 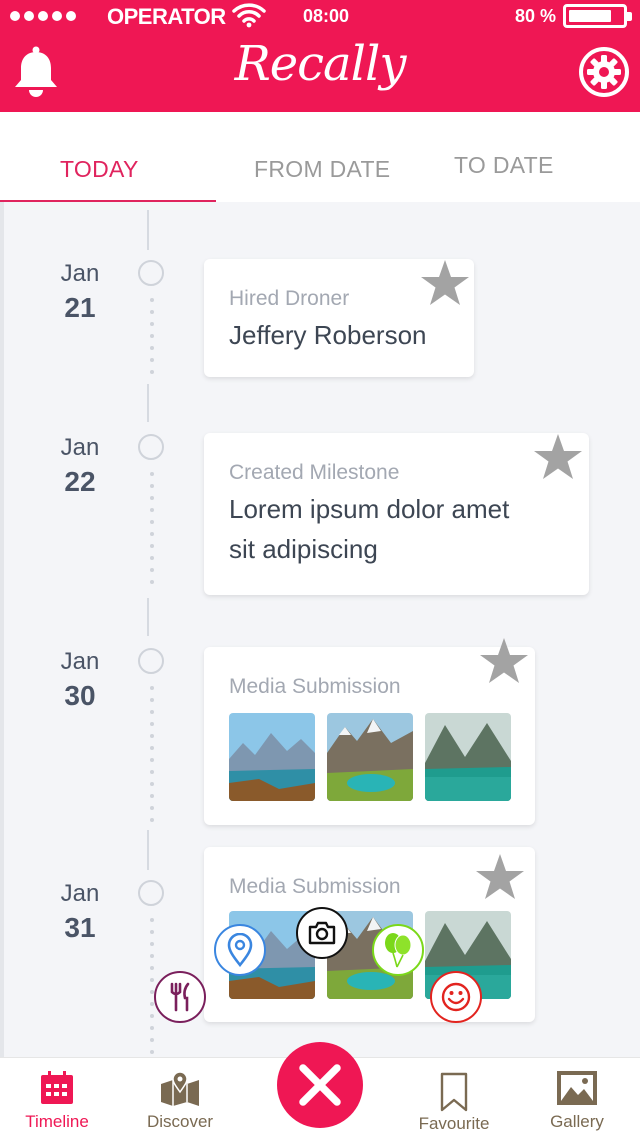 I want to click on camera-icon, so click(x=322, y=933).